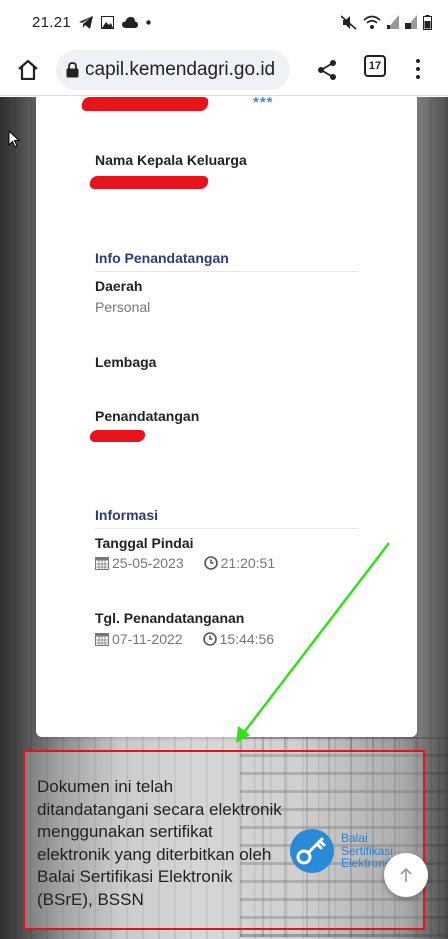  Describe the element at coordinates (341, 851) in the screenshot. I see `bsre-logo: Balai Sertifikasi Elektronik` at that location.